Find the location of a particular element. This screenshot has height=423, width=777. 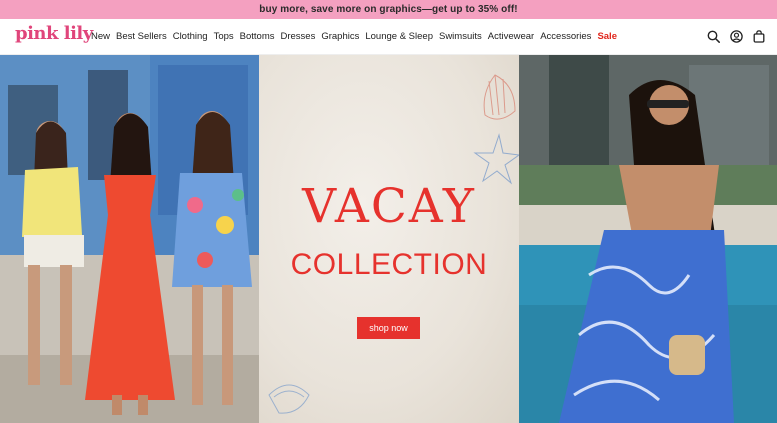

brand-logo: pink lily is located at coordinates (54, 33).